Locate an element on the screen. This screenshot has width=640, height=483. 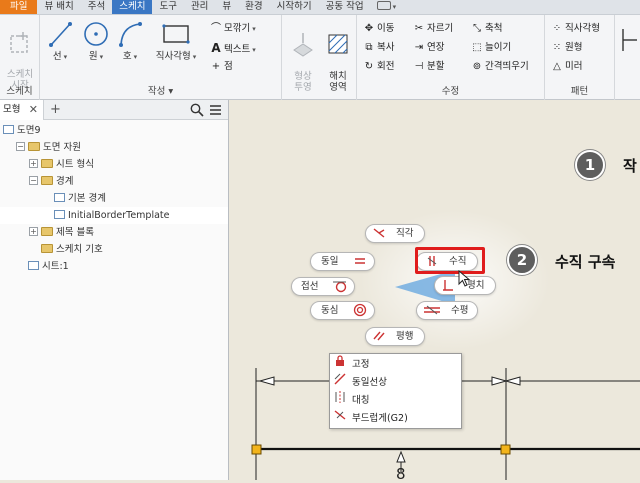
split-button: ⊣ 분할 is located at coordinates (429, 67).